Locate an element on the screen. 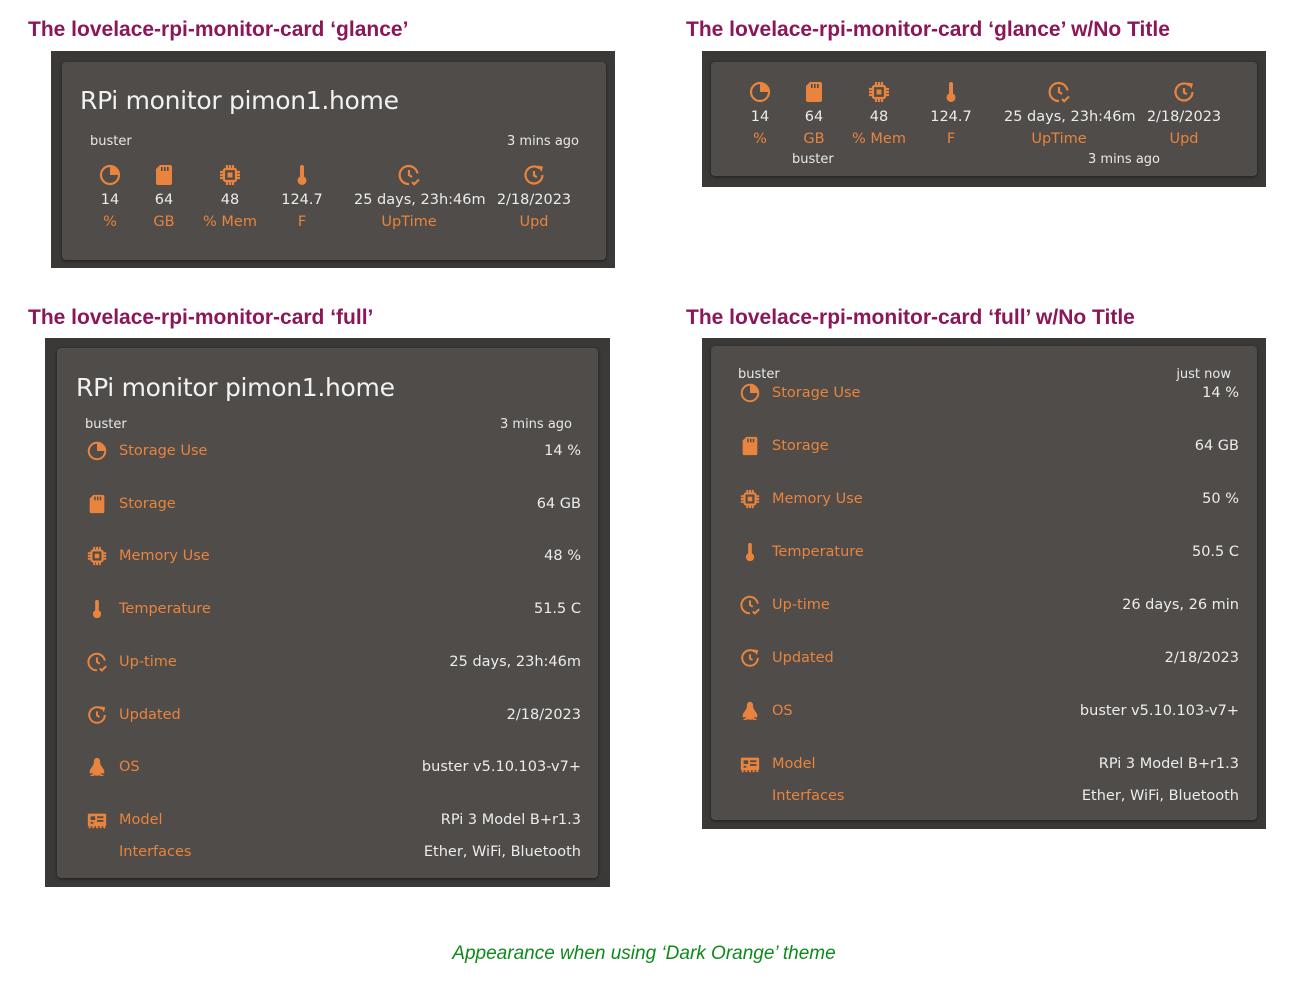 Image resolution: width=1308 pixels, height=989 pixels. heading-glance: The lovelace-rpi-monitor-card ‘glance’ is located at coordinates (218, 29).